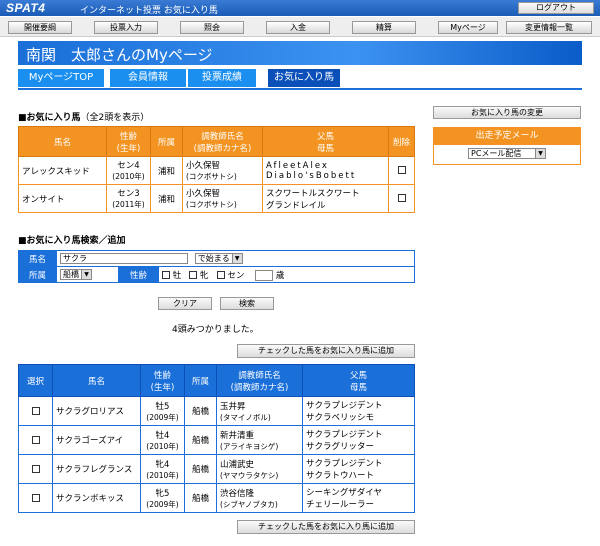 Image resolution: width=600 pixels, height=546 pixels. What do you see at coordinates (162, 498) in the screenshot?
I see `horse-age: 牝5 (2009年)` at bounding box center [162, 498].